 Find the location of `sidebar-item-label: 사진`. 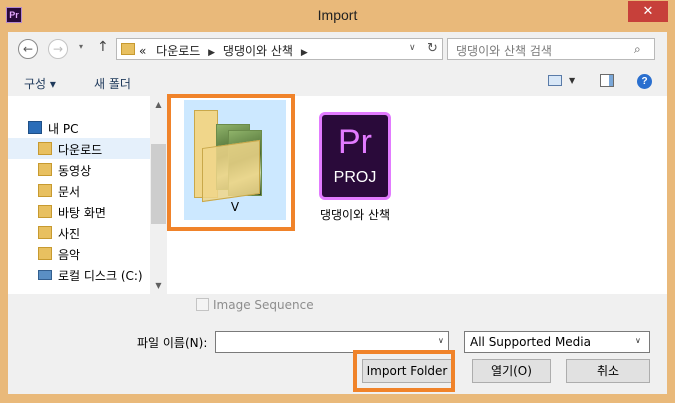

sidebar-item-label: 사진 is located at coordinates (69, 234).